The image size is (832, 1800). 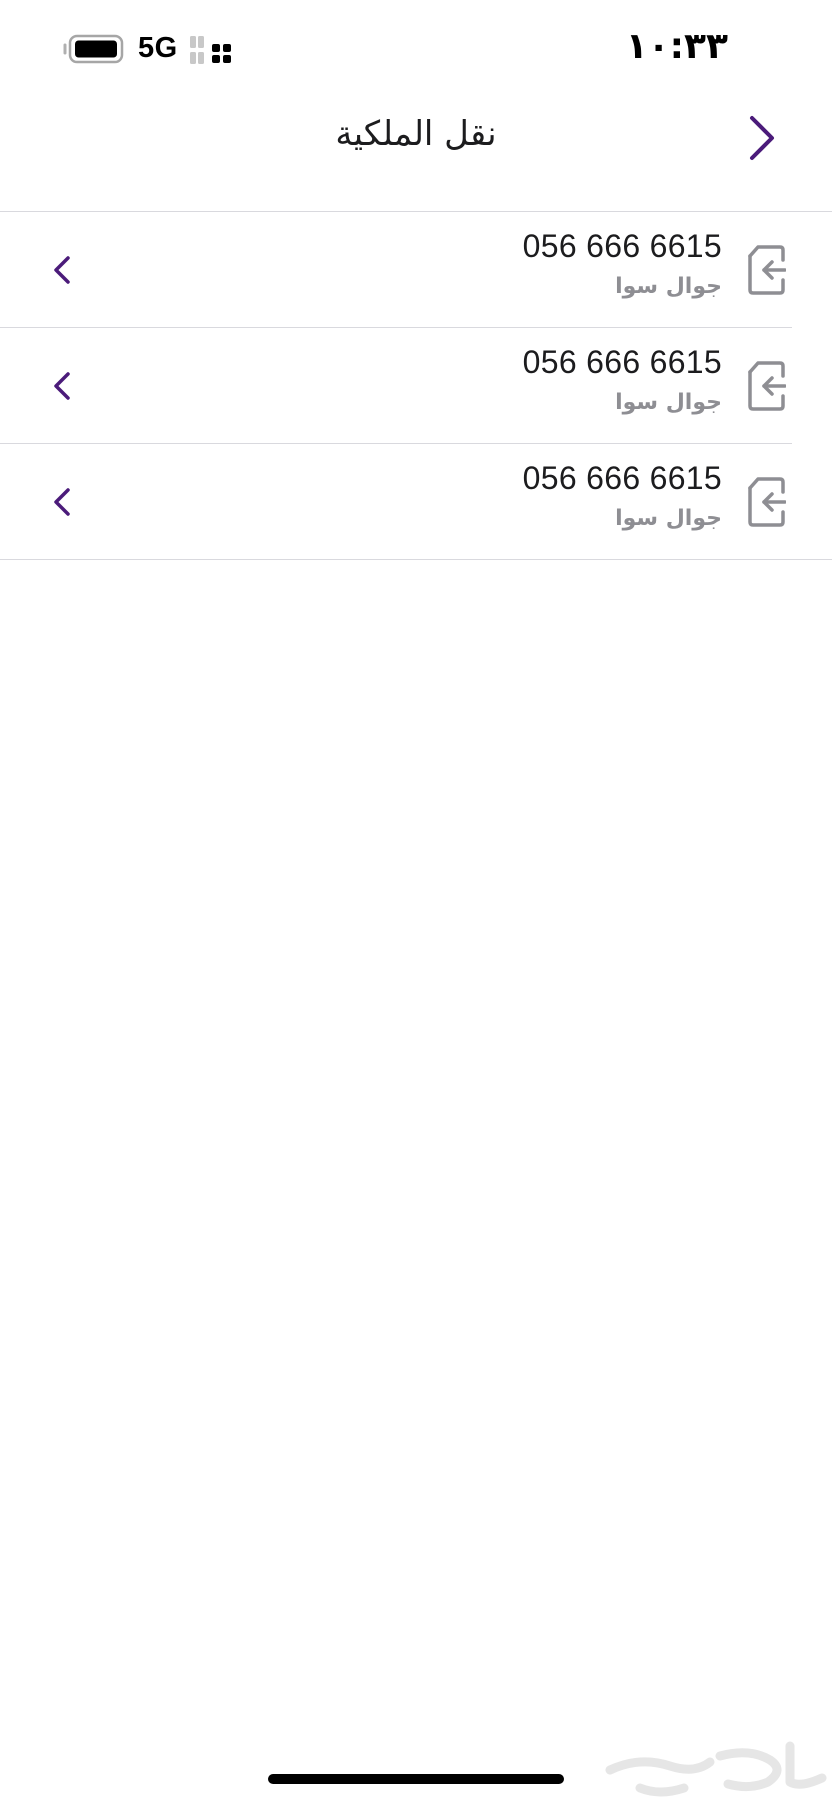 What do you see at coordinates (416, 134) in the screenshot?
I see `page-title: نقل الملكية` at bounding box center [416, 134].